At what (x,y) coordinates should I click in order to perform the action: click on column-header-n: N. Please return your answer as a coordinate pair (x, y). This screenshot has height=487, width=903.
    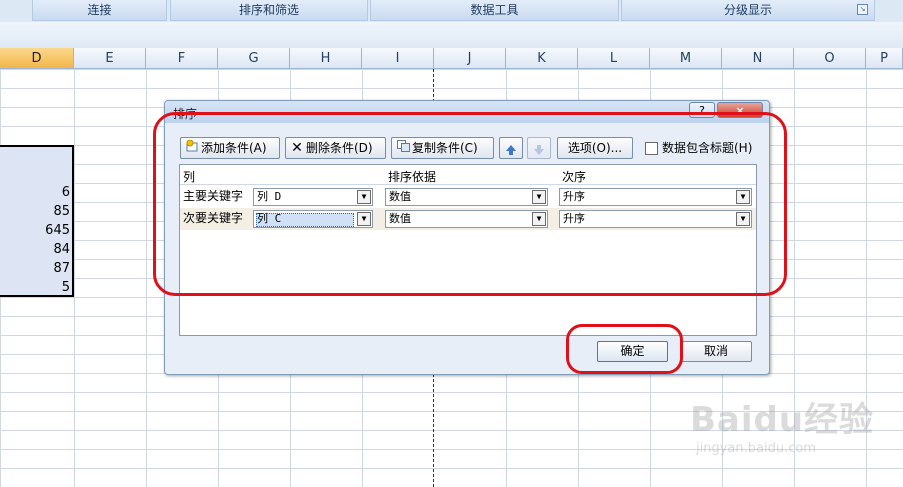
    Looking at the image, I should click on (758, 58).